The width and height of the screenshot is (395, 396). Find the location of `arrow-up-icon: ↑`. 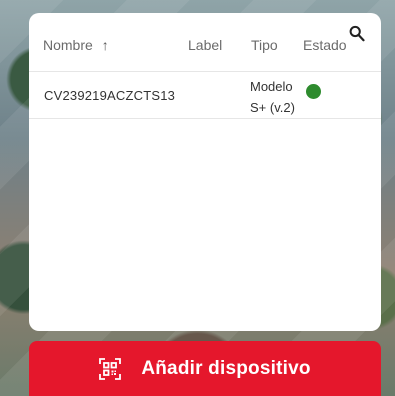

arrow-up-icon: ↑ is located at coordinates (105, 45).